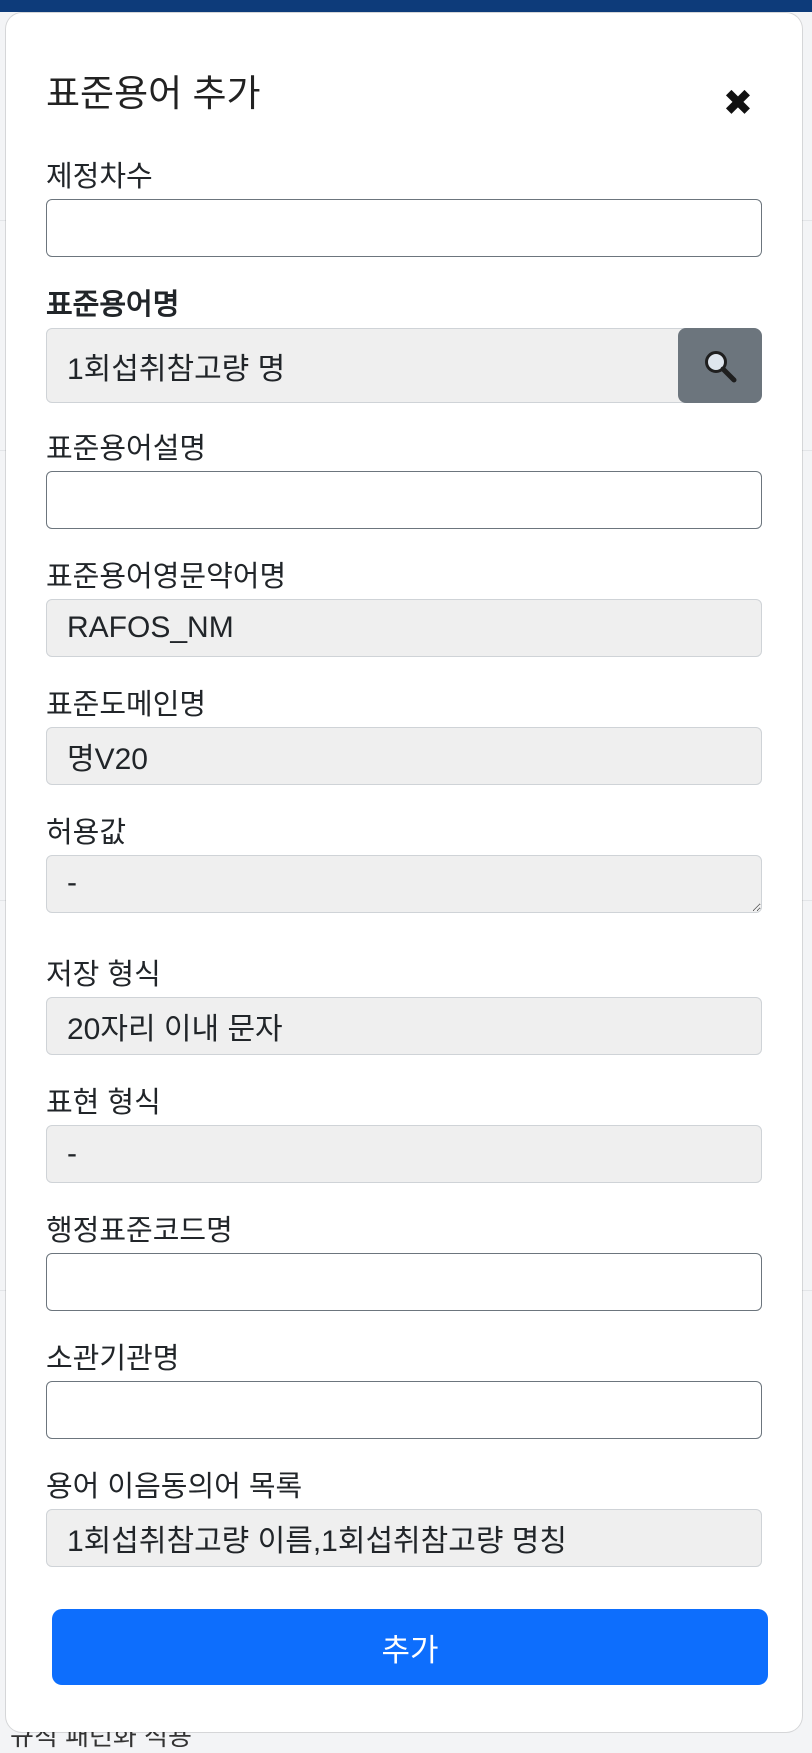 The width and height of the screenshot is (812, 1753). I want to click on term-name-input, so click(375, 365).